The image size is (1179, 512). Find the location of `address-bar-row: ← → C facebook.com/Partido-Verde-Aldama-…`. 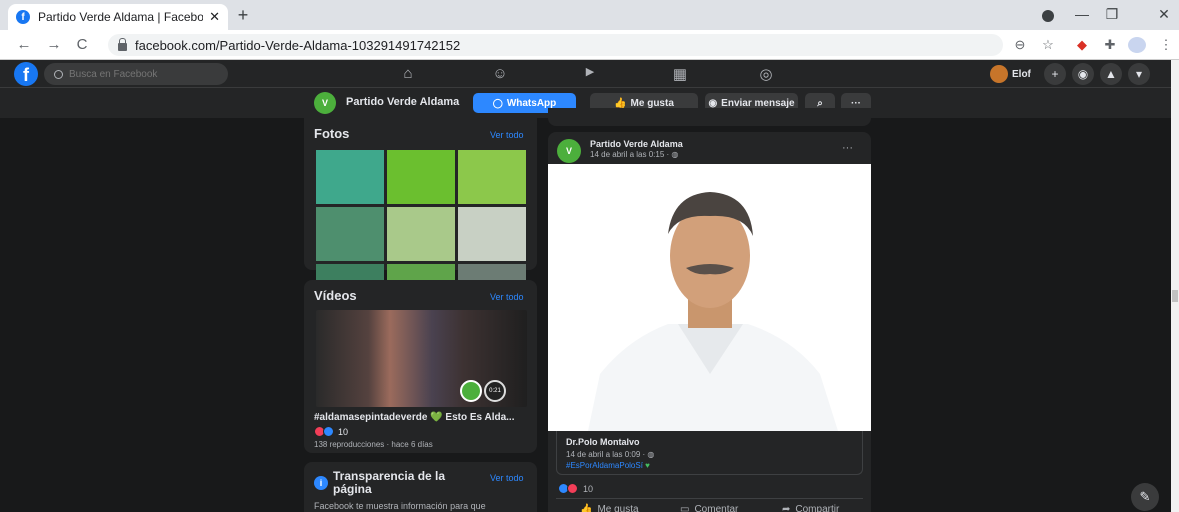

address-bar-row: ← → C facebook.com/Partido-Verde-Aldama-… is located at coordinates (589, 45).